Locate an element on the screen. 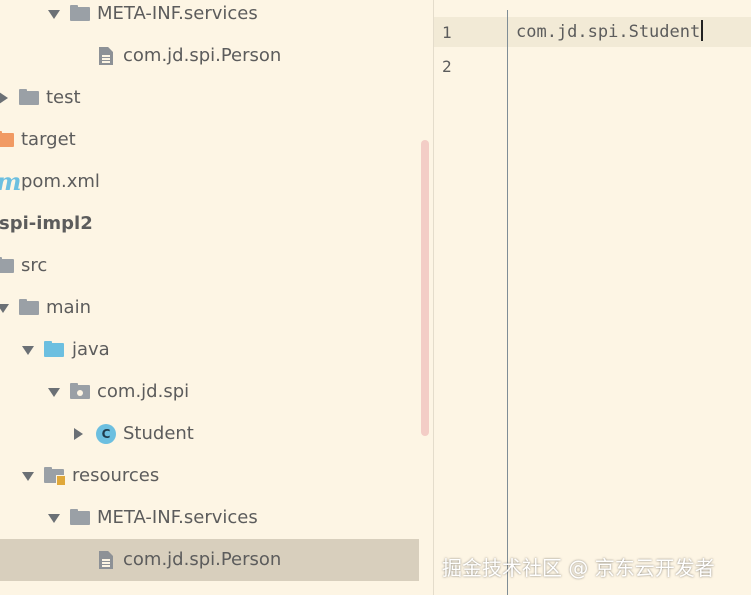 This screenshot has height=595, width=751. line-number: 2 is located at coordinates (447, 66).